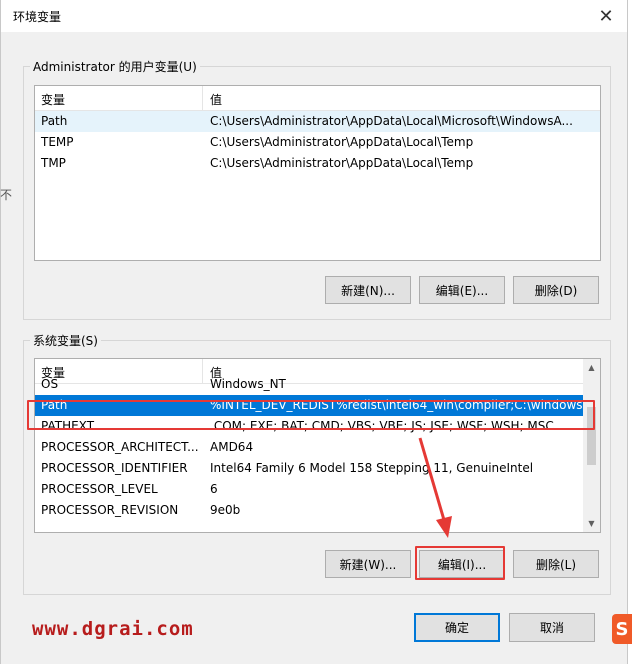 This screenshot has width=632, height=666. Describe the element at coordinates (309, 447) in the screenshot. I see `table-row: PROCESSOR_ARCHITECT... AMD64` at that location.